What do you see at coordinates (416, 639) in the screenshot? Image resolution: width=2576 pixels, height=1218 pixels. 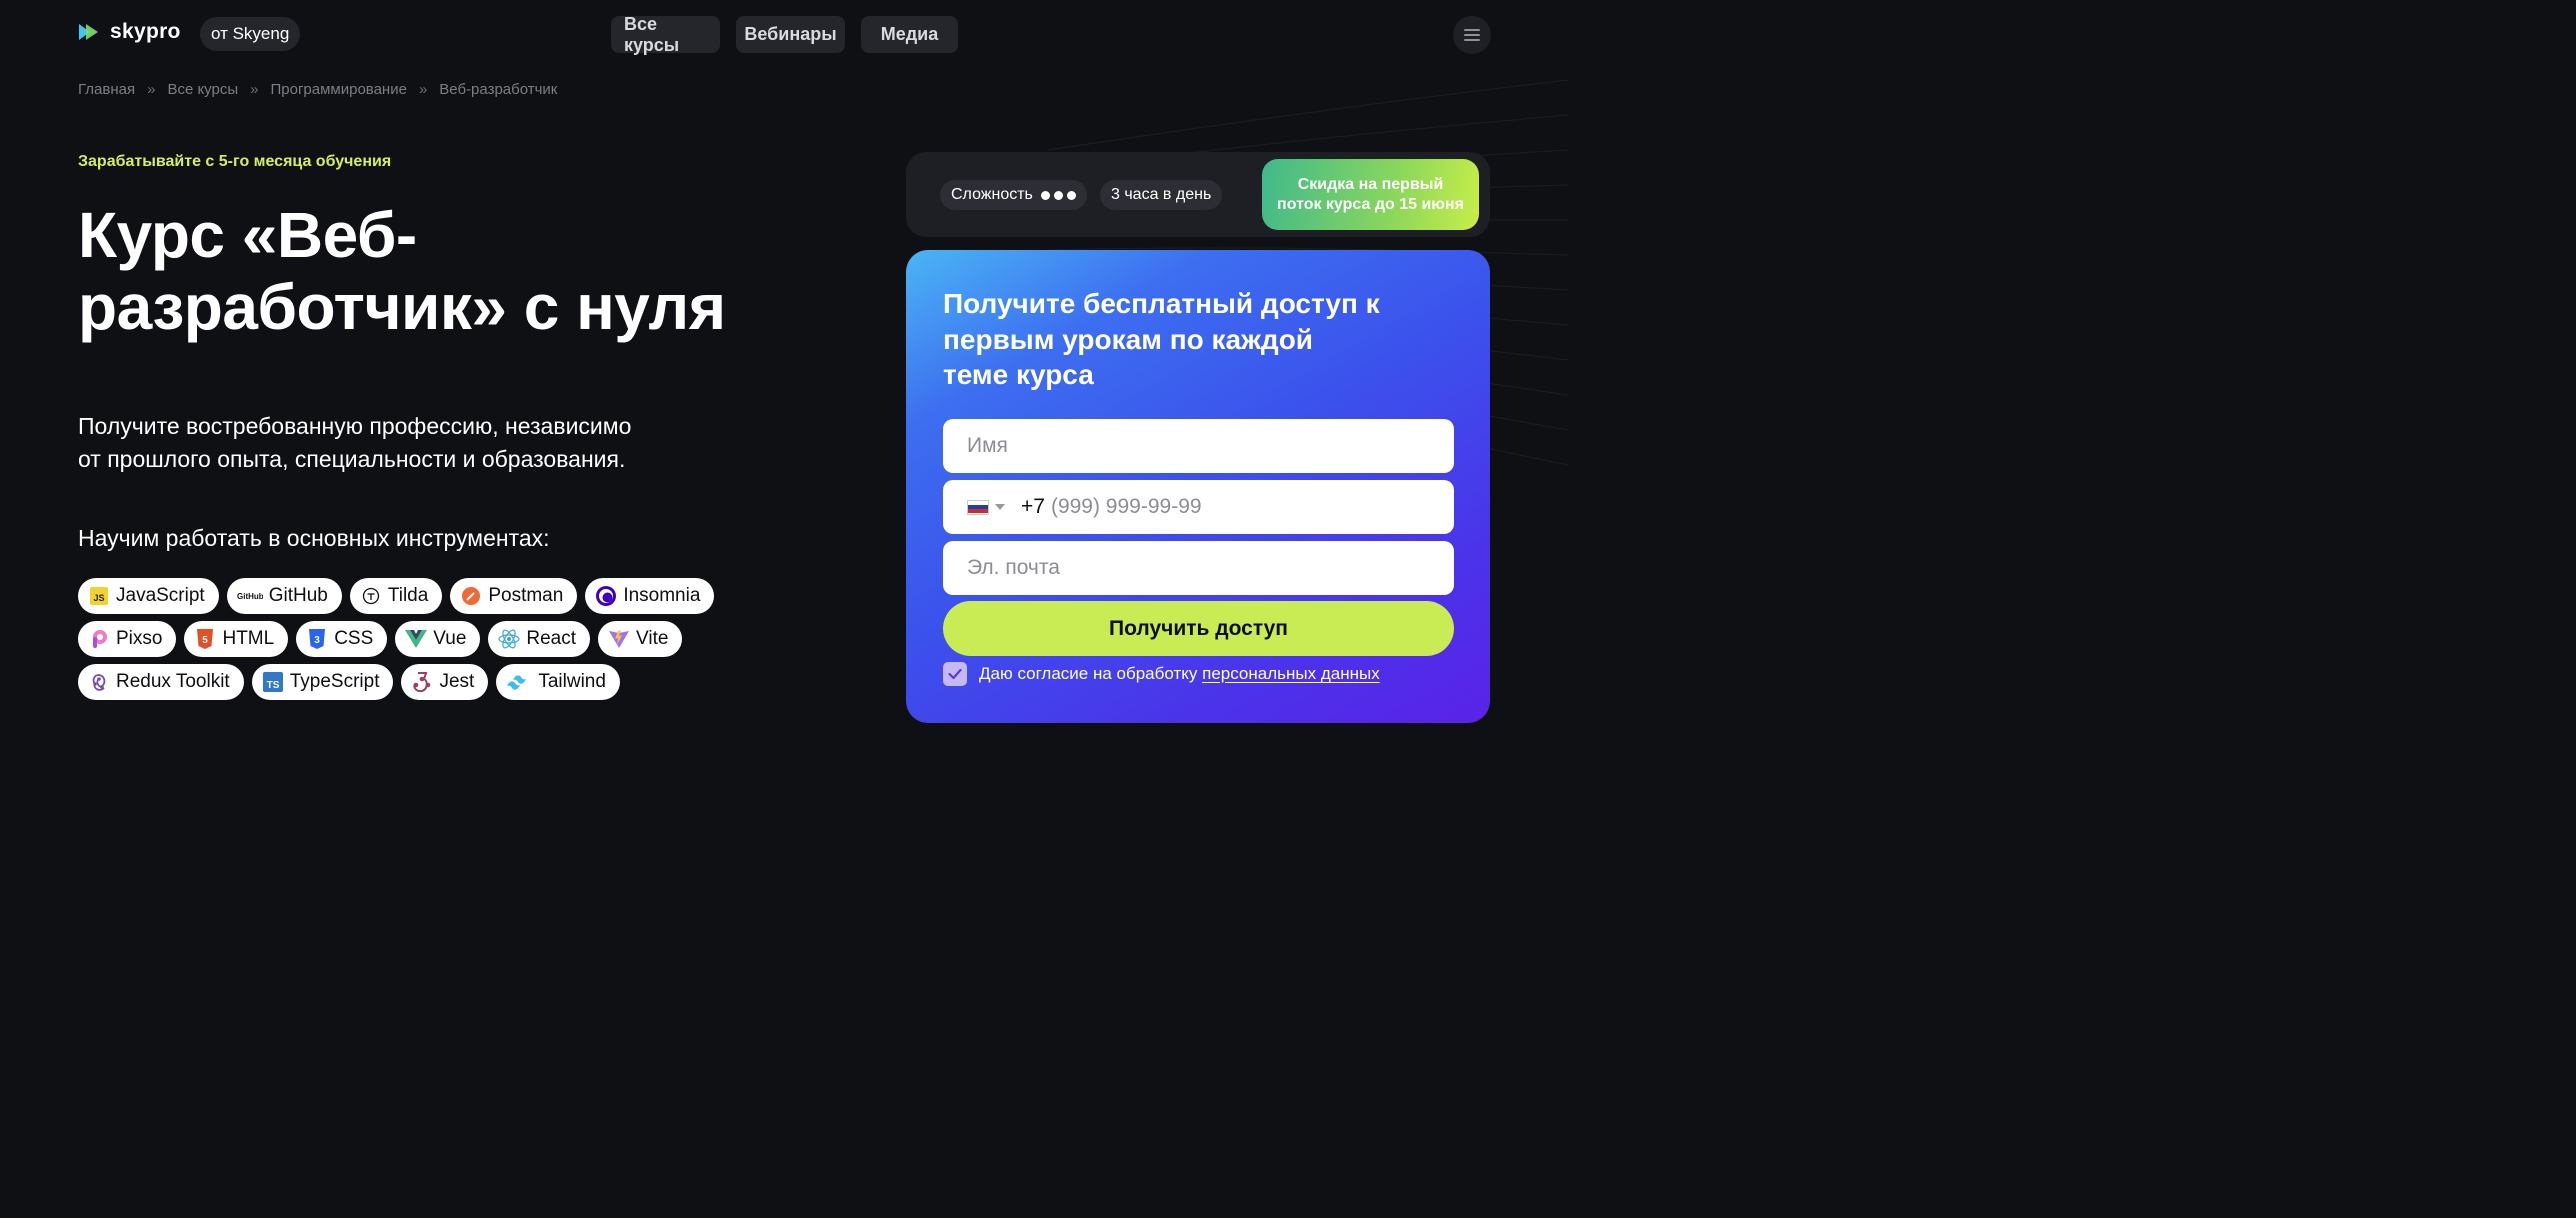 I see `vue-icon` at bounding box center [416, 639].